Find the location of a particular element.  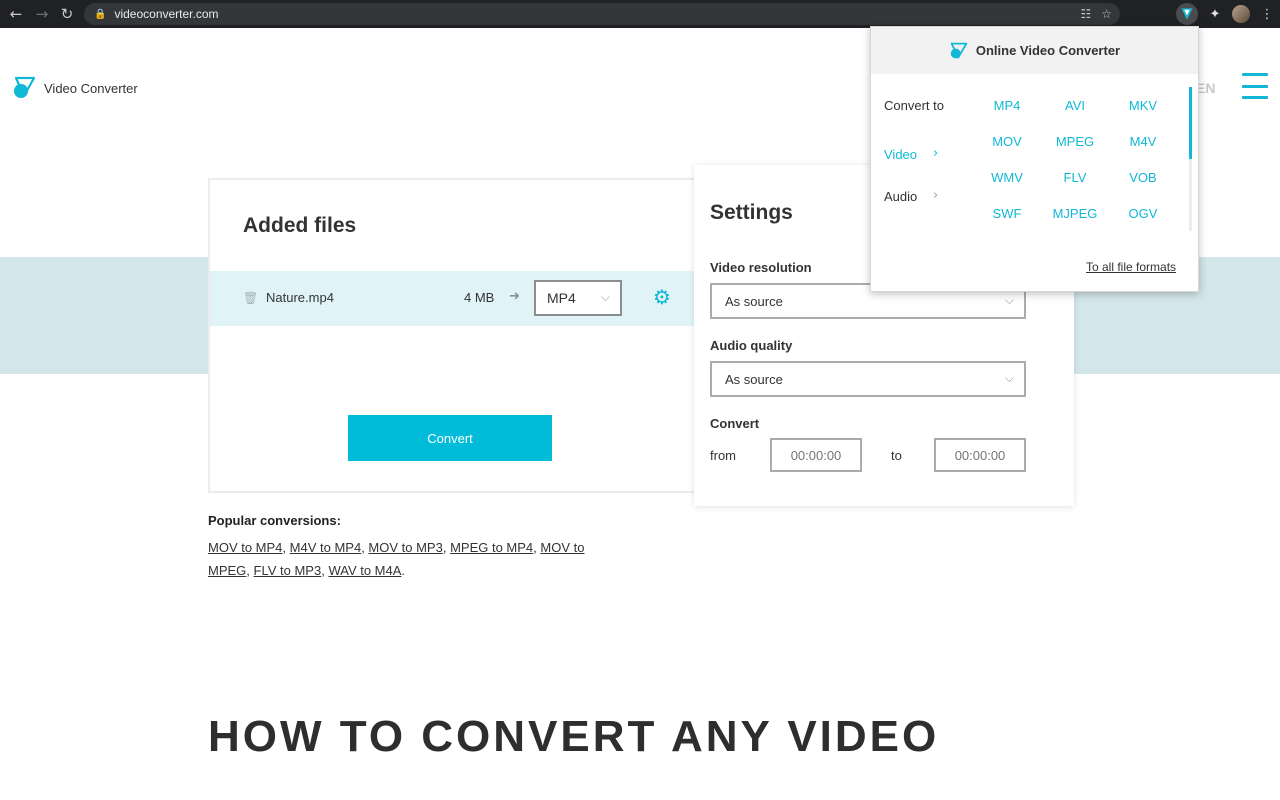

popular-link: MPEG to MP4 is located at coordinates (491, 547).